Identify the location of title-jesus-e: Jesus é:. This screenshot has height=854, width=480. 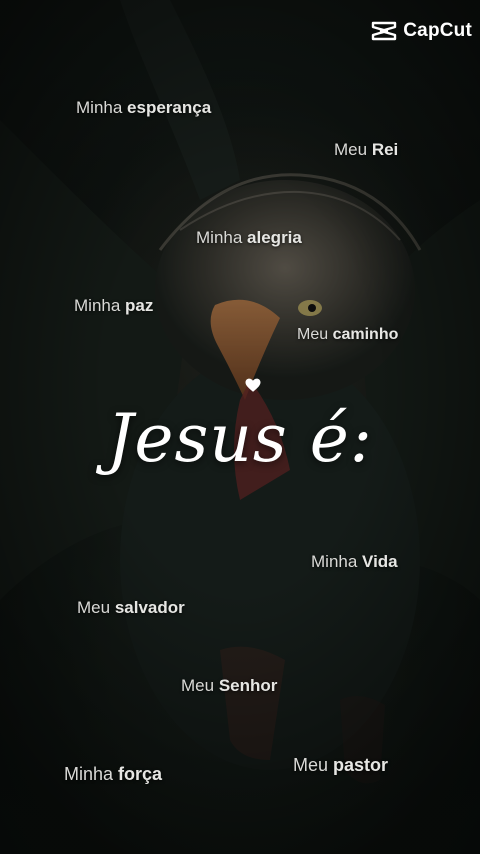
(240, 438).